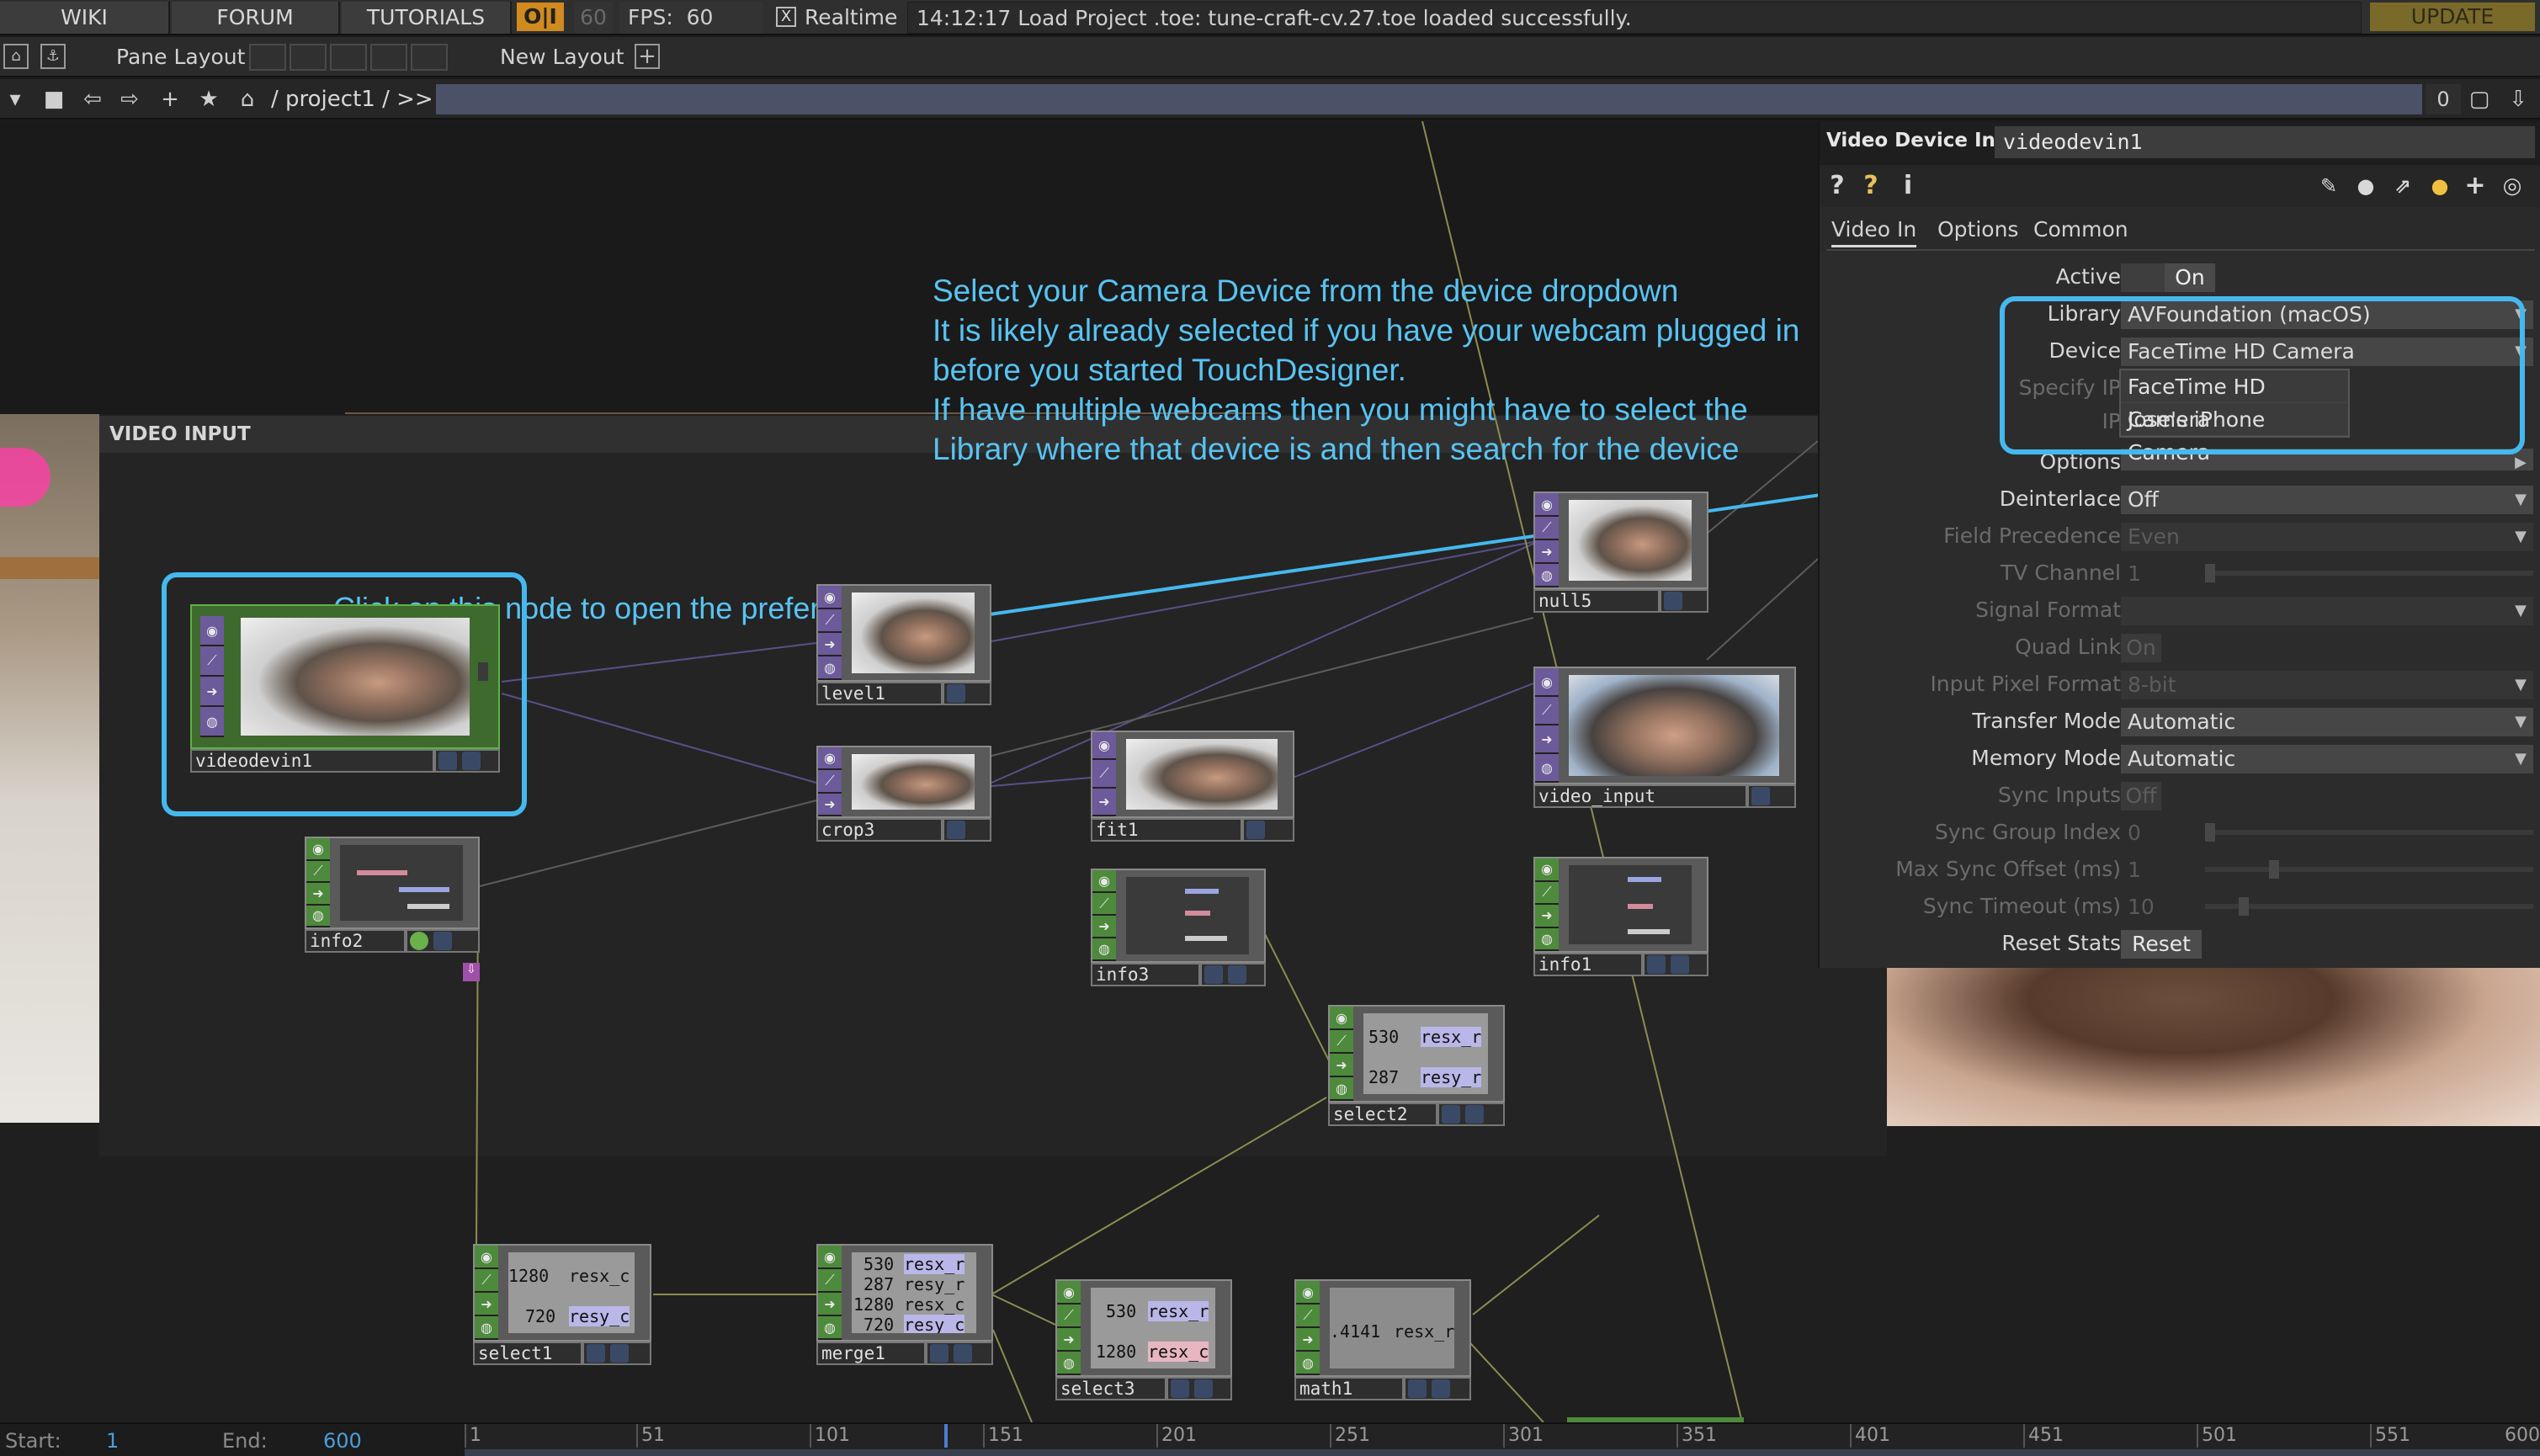 The image size is (2540, 1456). Describe the element at coordinates (1179, 929) in the screenshot. I see `node-info3: ◉ ⟋ ➜ ◍ info3` at that location.